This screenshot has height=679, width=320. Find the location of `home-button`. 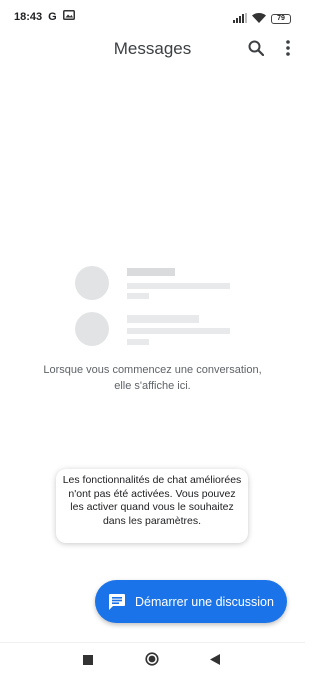

home-button is located at coordinates (152, 661).